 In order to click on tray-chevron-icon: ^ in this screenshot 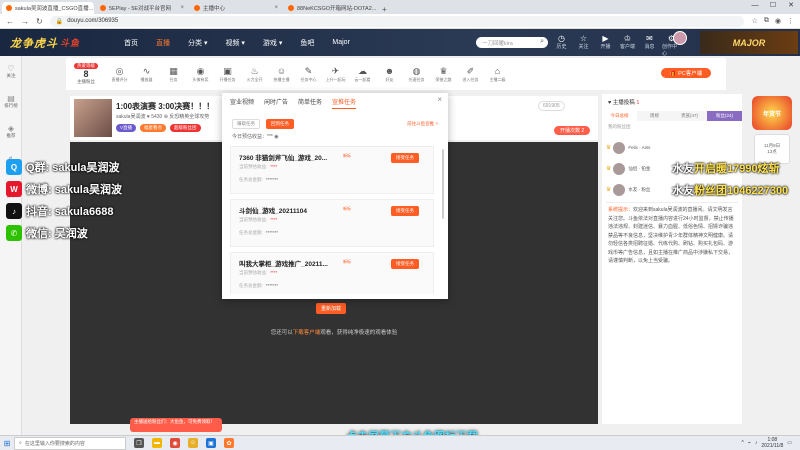, I will do `click(743, 443)`.